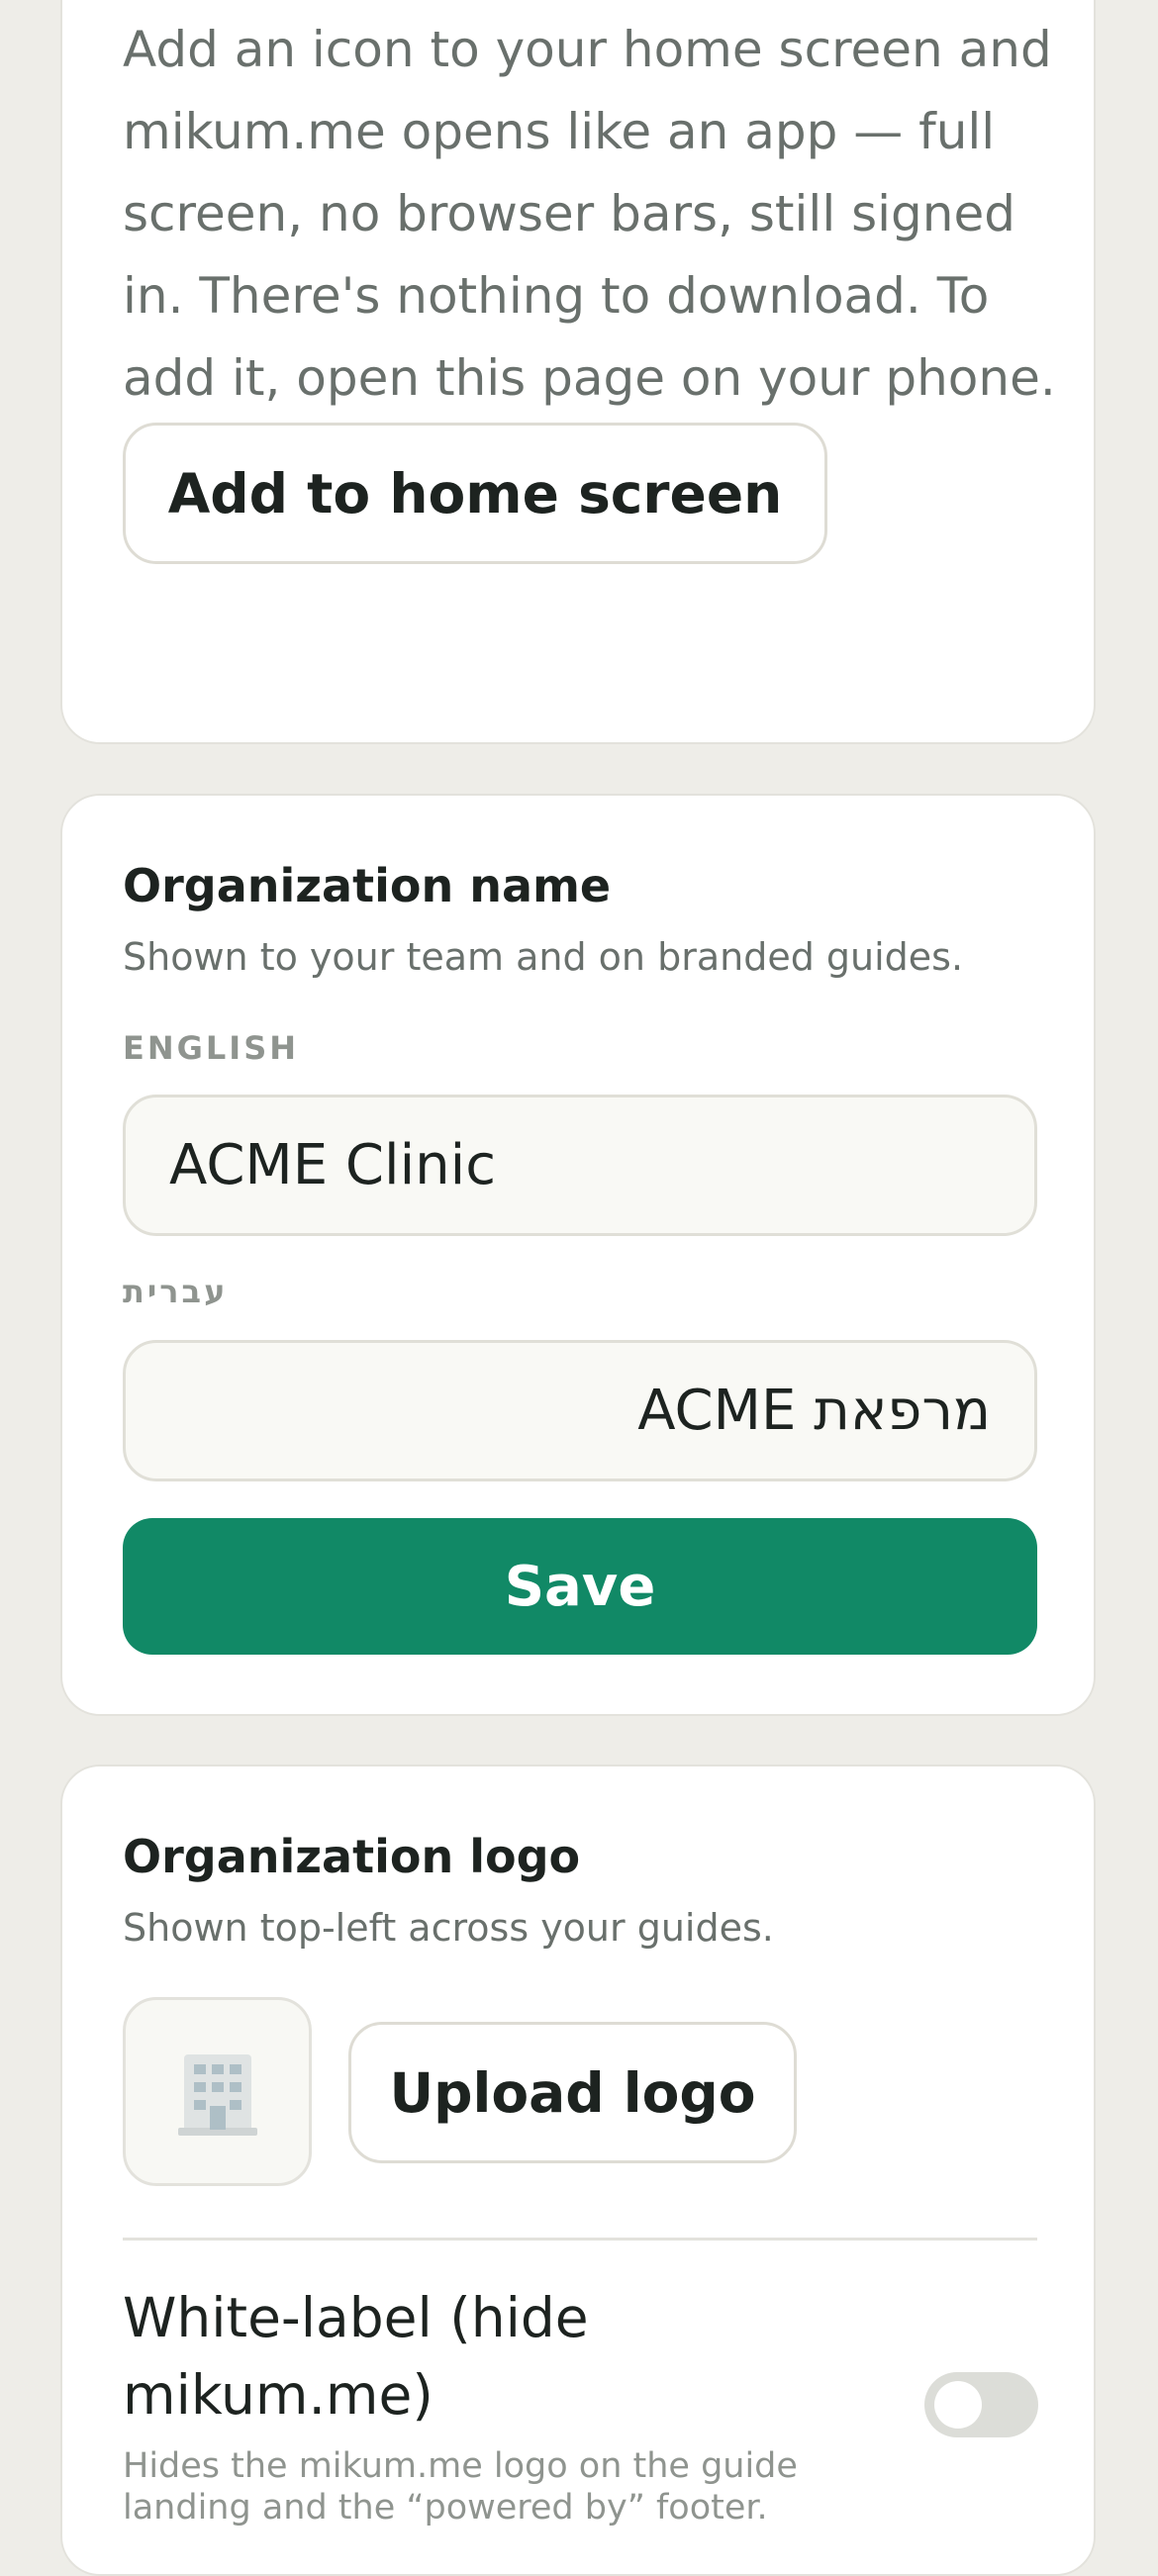 Image resolution: width=1158 pixels, height=2576 pixels. Describe the element at coordinates (368, 885) in the screenshot. I see `organization-name-title: Organization name` at that location.